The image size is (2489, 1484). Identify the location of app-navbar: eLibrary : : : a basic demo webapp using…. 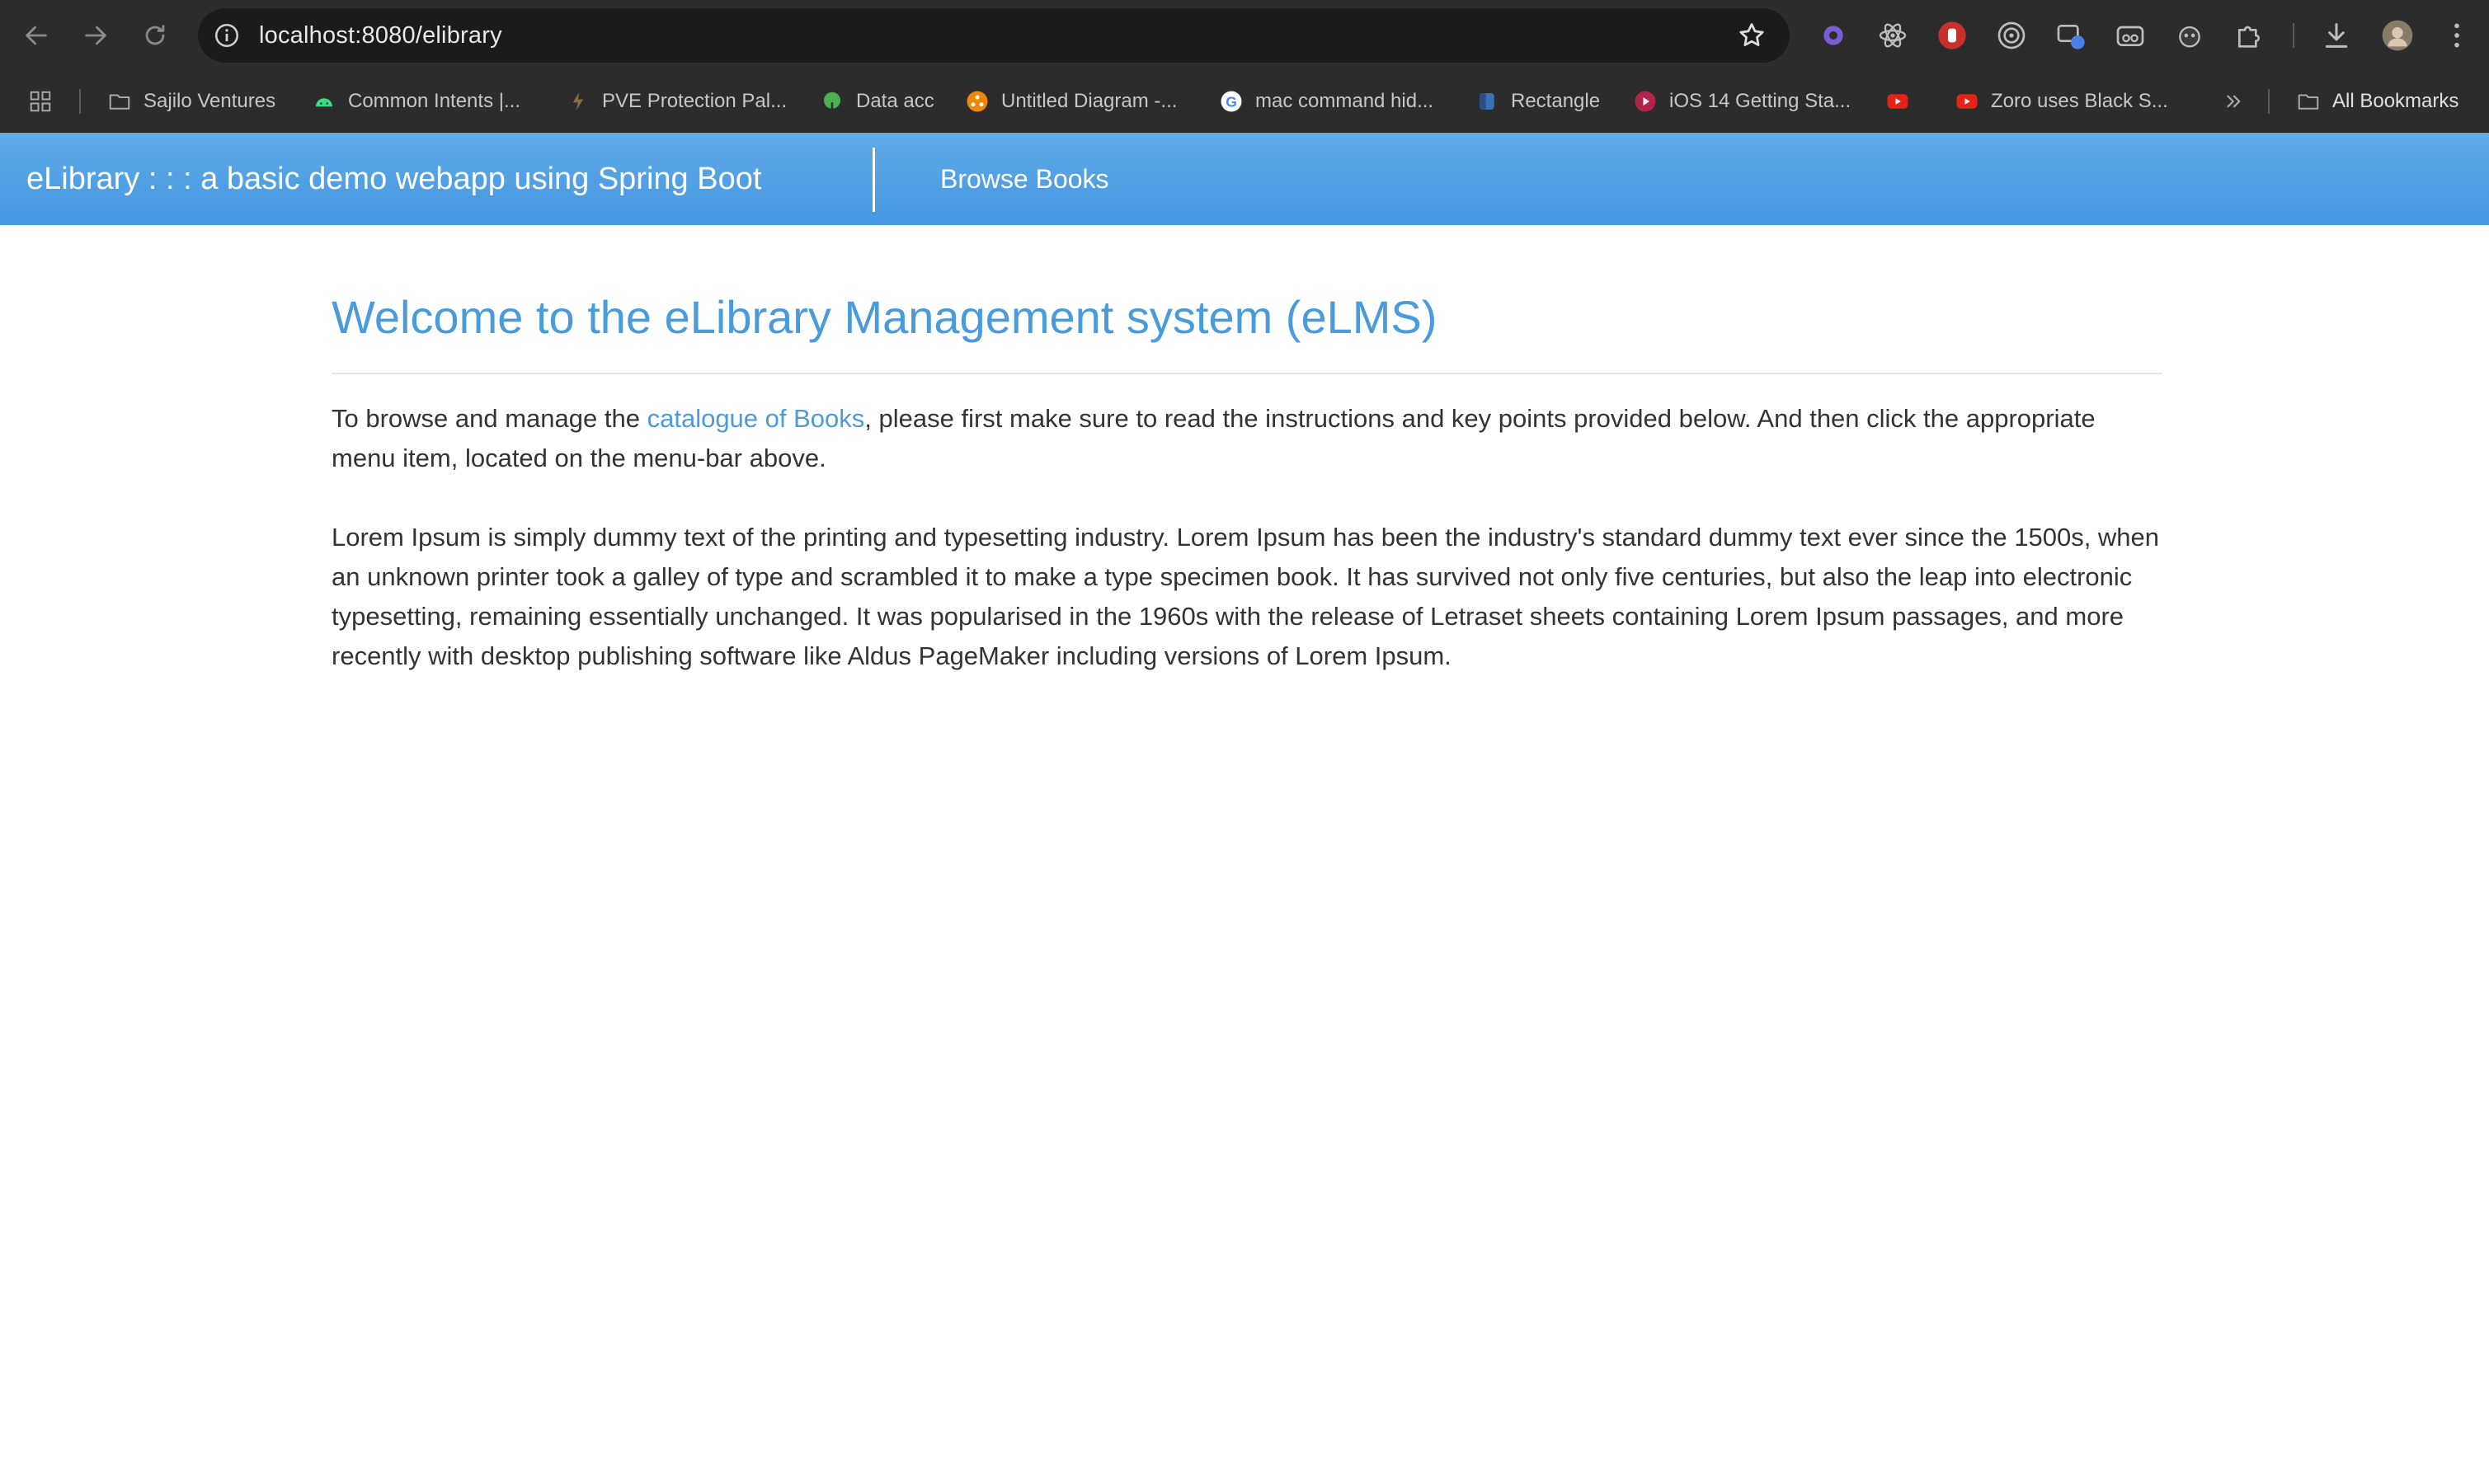
(1244, 179).